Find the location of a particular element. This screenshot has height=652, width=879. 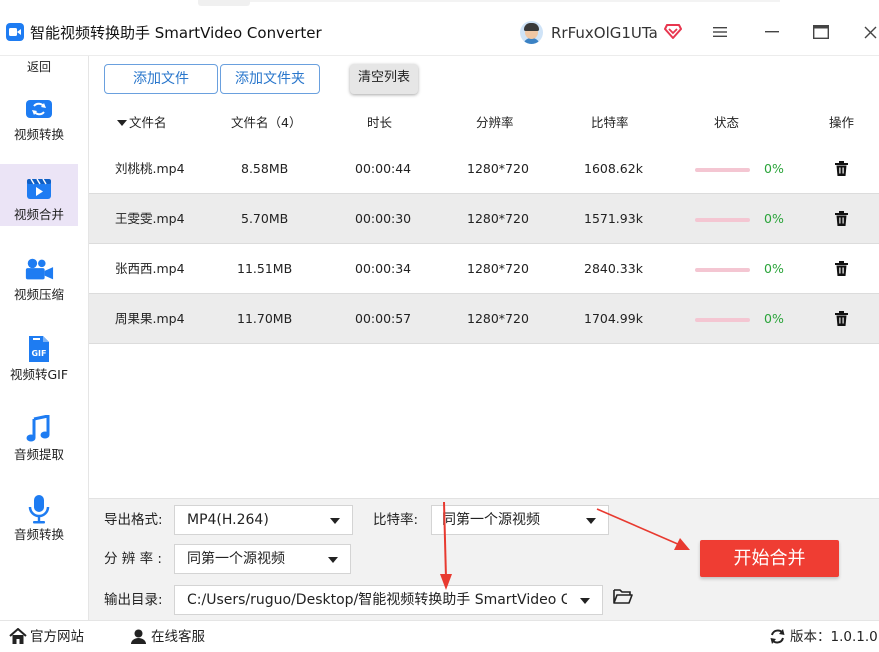

cell-bitrate: 2840.33k is located at coordinates (613, 268).